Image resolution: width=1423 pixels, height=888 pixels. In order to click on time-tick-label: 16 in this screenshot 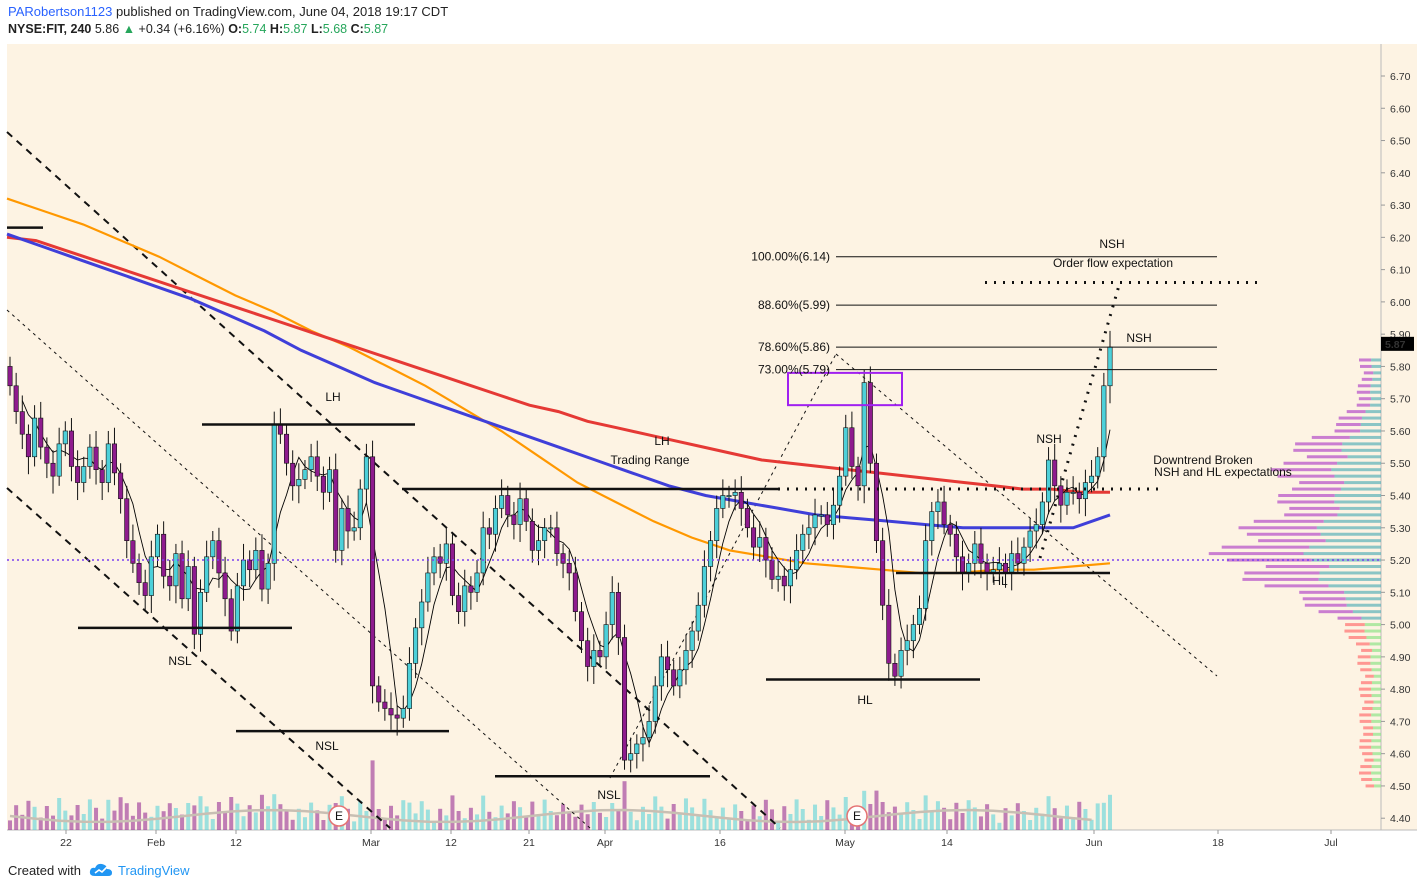, I will do `click(720, 843)`.